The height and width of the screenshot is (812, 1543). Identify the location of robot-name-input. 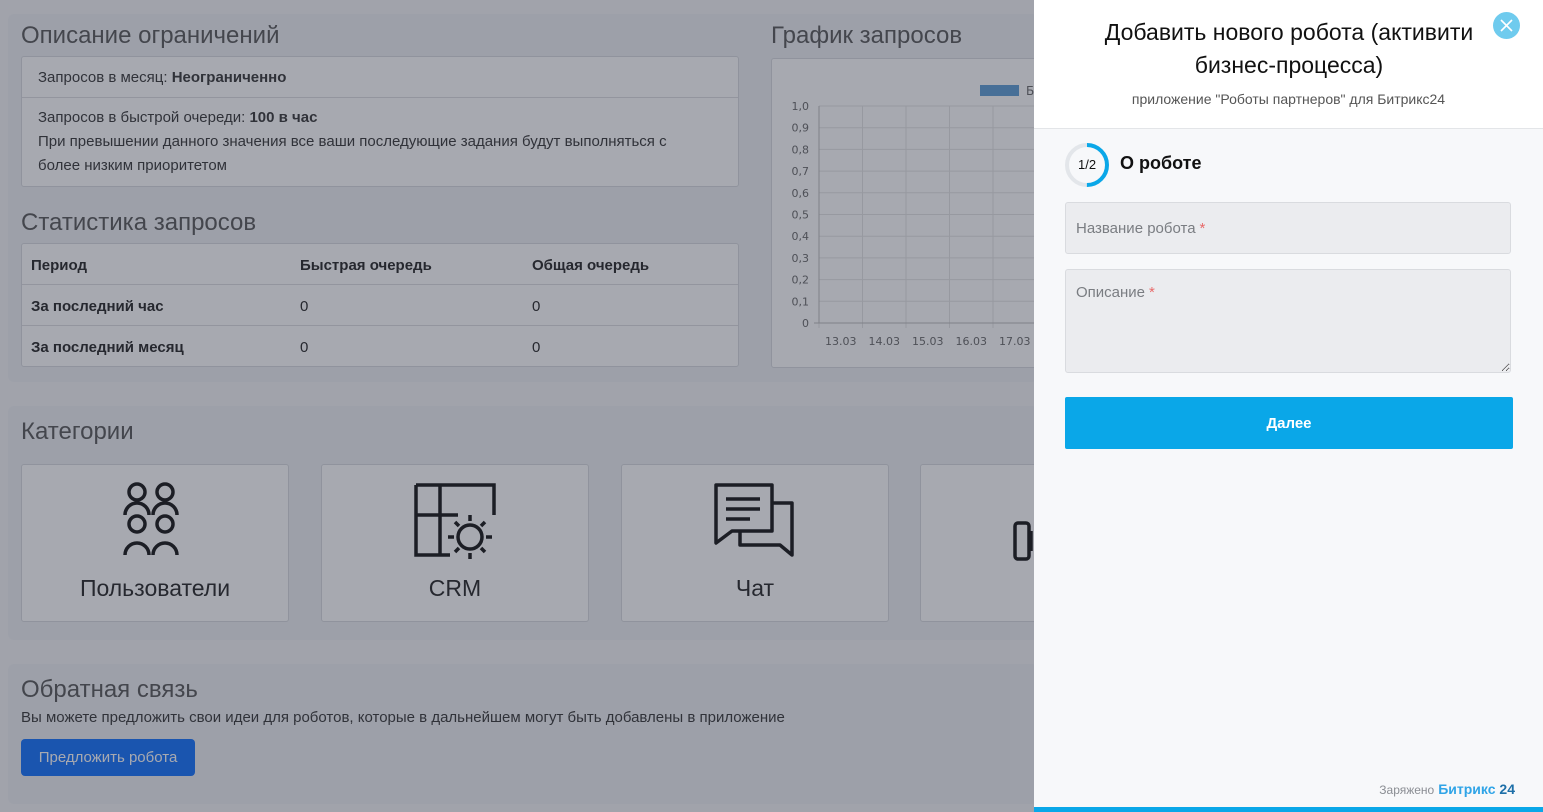
(1288, 228).